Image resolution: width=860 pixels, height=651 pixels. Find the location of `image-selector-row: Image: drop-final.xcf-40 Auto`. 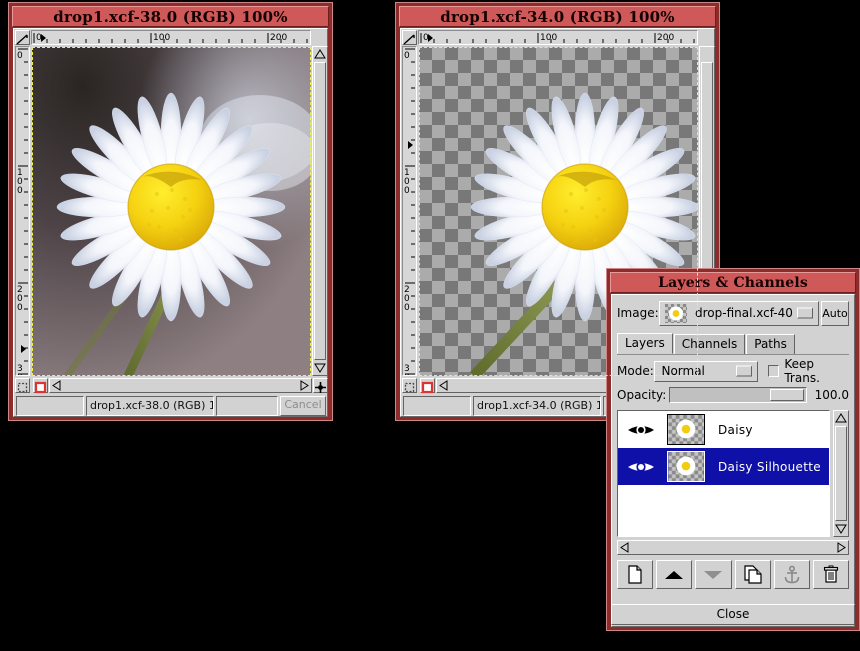

image-selector-row: Image: drop-final.xcf-40 Auto is located at coordinates (733, 313).